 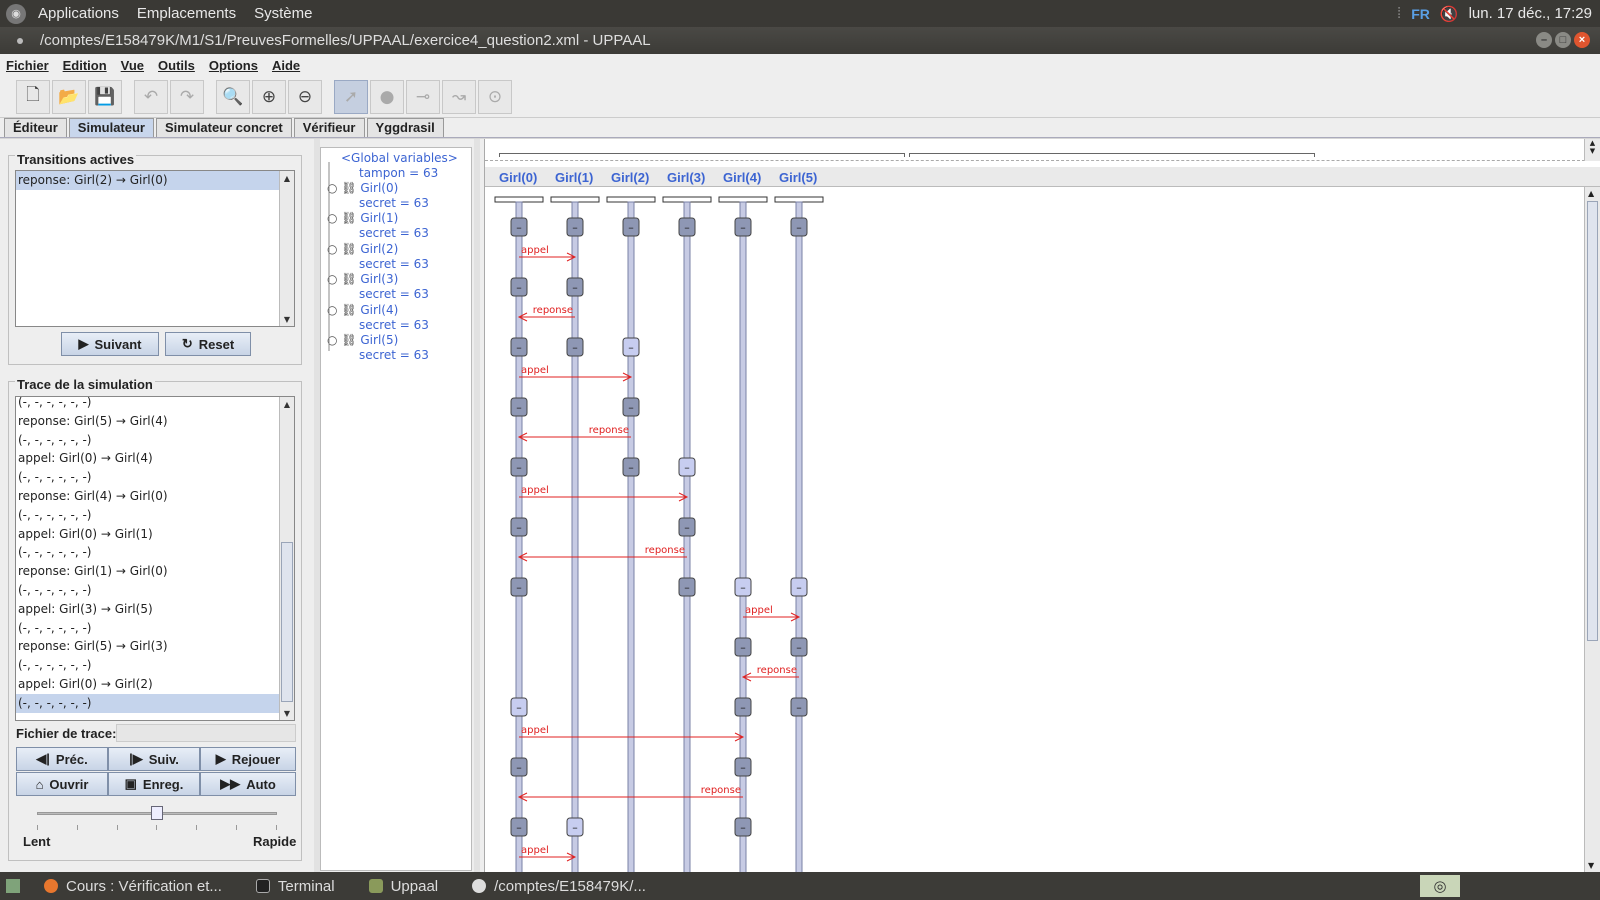 I want to click on add-location-icon: ●, so click(x=387, y=96).